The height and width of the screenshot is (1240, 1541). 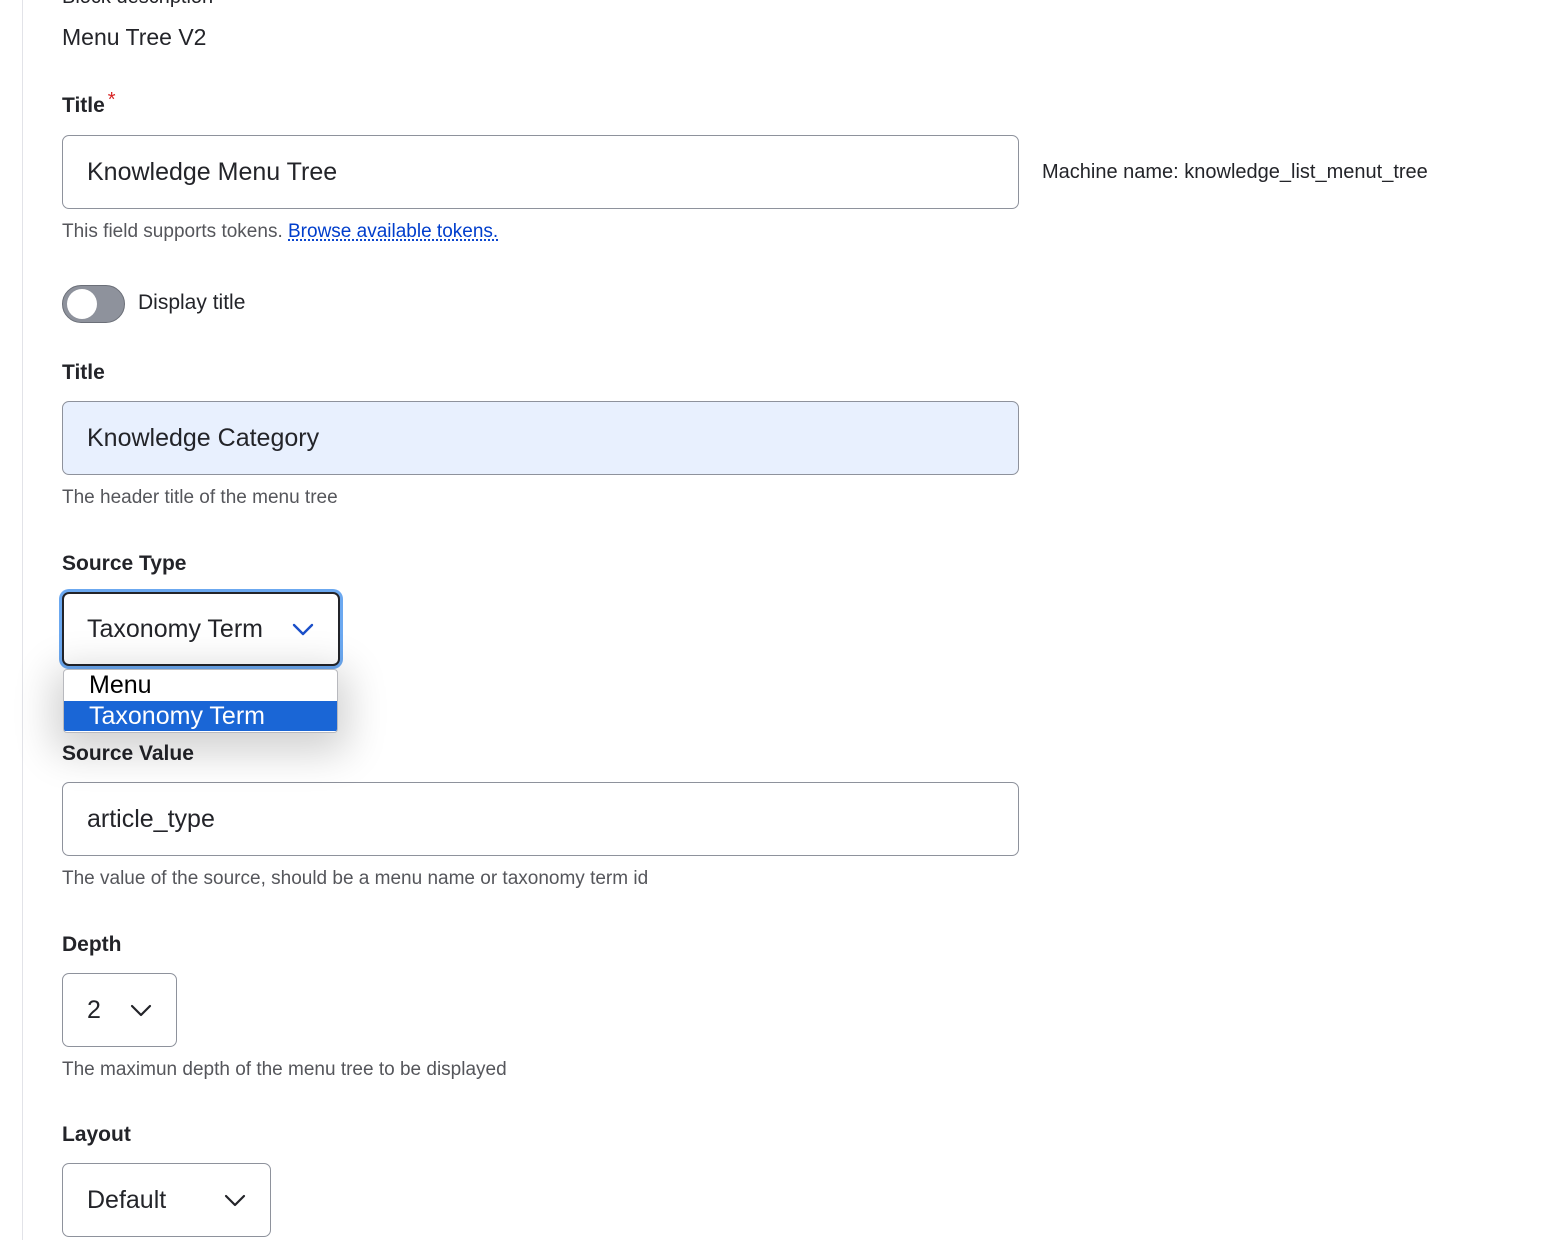 I want to click on machine-name: Machine name: knowledge_list_menut_tree, so click(x=1235, y=172).